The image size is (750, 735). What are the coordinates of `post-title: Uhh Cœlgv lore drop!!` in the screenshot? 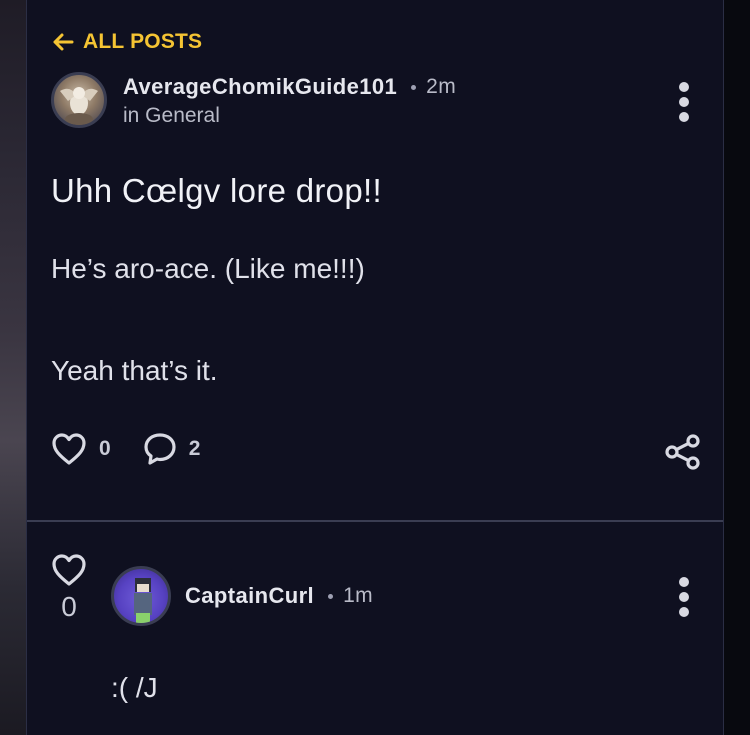 It's located at (216, 190).